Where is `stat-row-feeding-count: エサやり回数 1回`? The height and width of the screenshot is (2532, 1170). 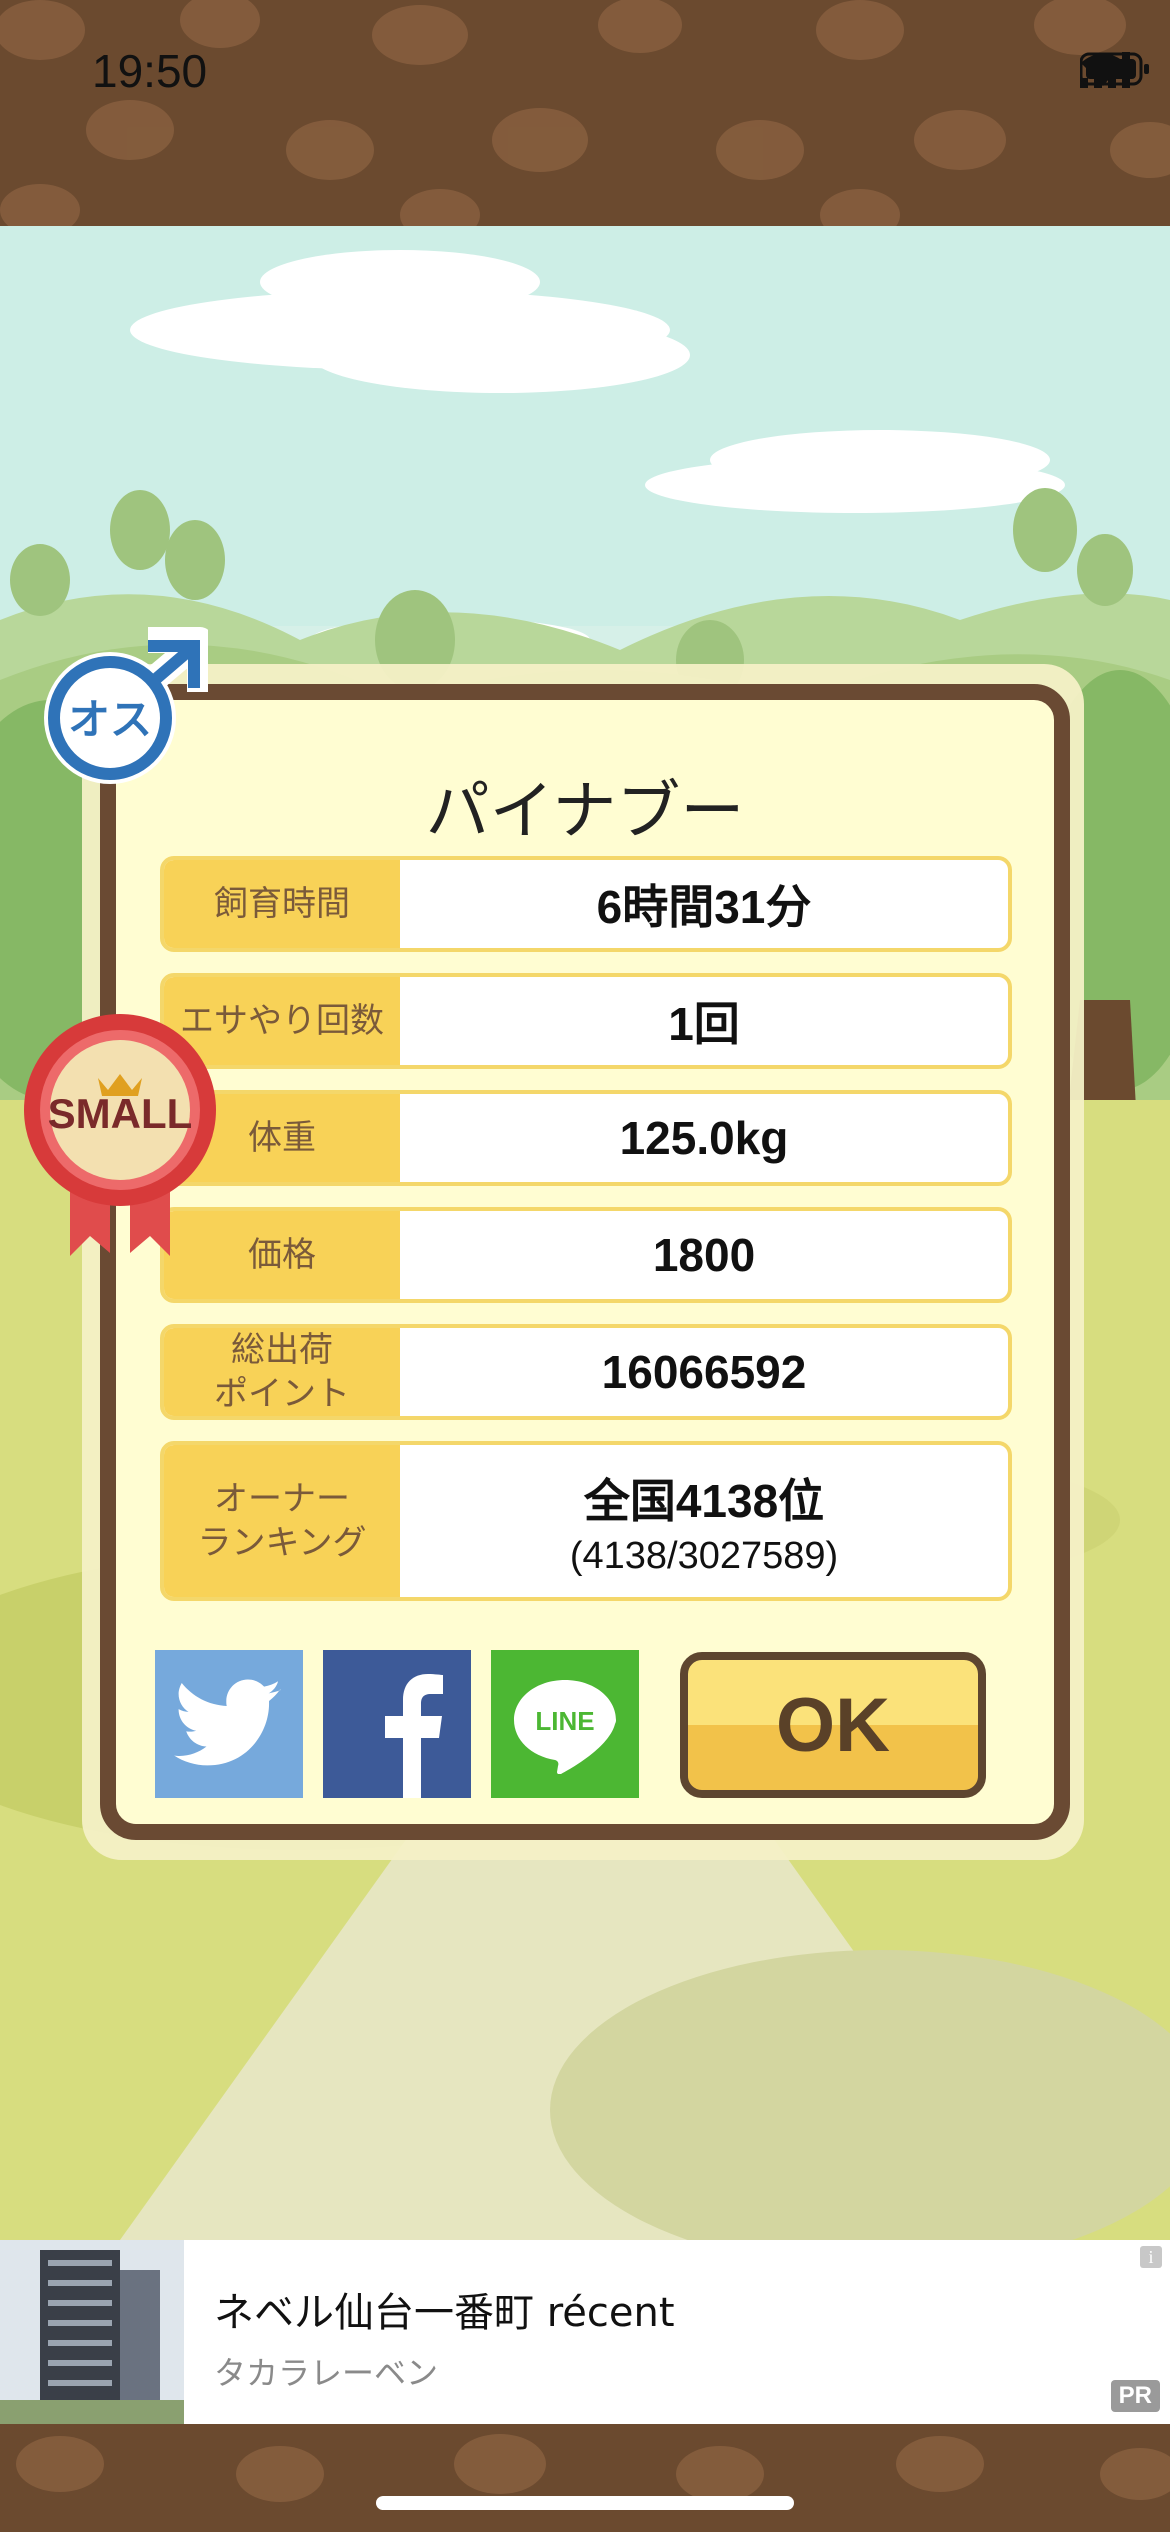 stat-row-feeding-count: エサやり回数 1回 is located at coordinates (586, 1021).